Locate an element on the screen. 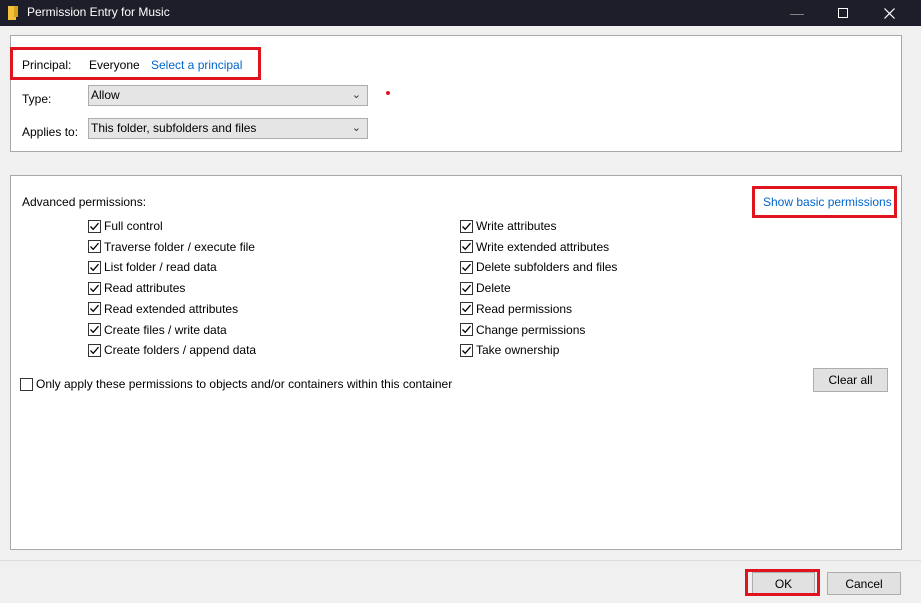  clear-all-label: Clear all is located at coordinates (850, 380).